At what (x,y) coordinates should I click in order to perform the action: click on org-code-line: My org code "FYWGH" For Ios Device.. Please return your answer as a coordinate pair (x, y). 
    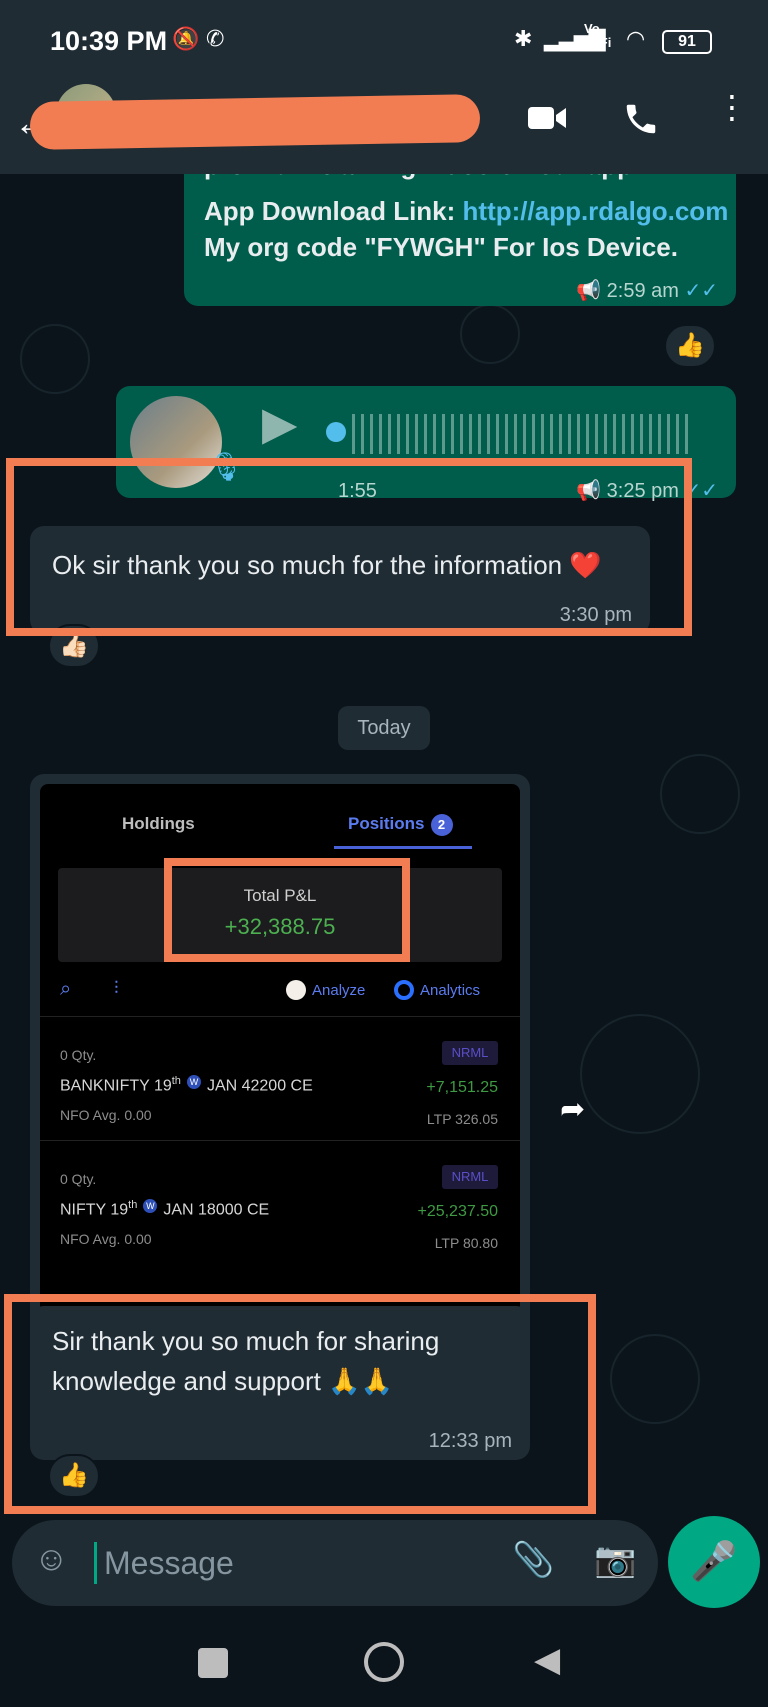
    Looking at the image, I should click on (441, 247).